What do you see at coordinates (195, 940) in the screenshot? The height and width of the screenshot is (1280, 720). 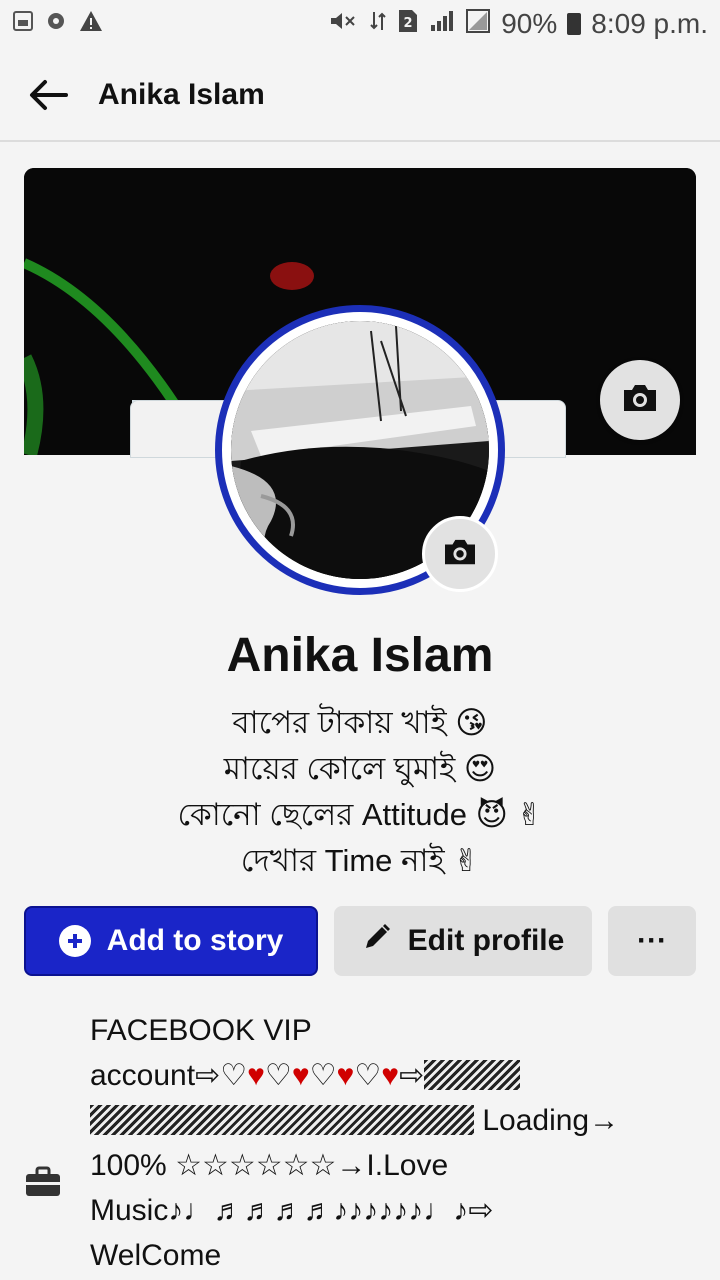 I see `add-to-story-label: Add to story` at bounding box center [195, 940].